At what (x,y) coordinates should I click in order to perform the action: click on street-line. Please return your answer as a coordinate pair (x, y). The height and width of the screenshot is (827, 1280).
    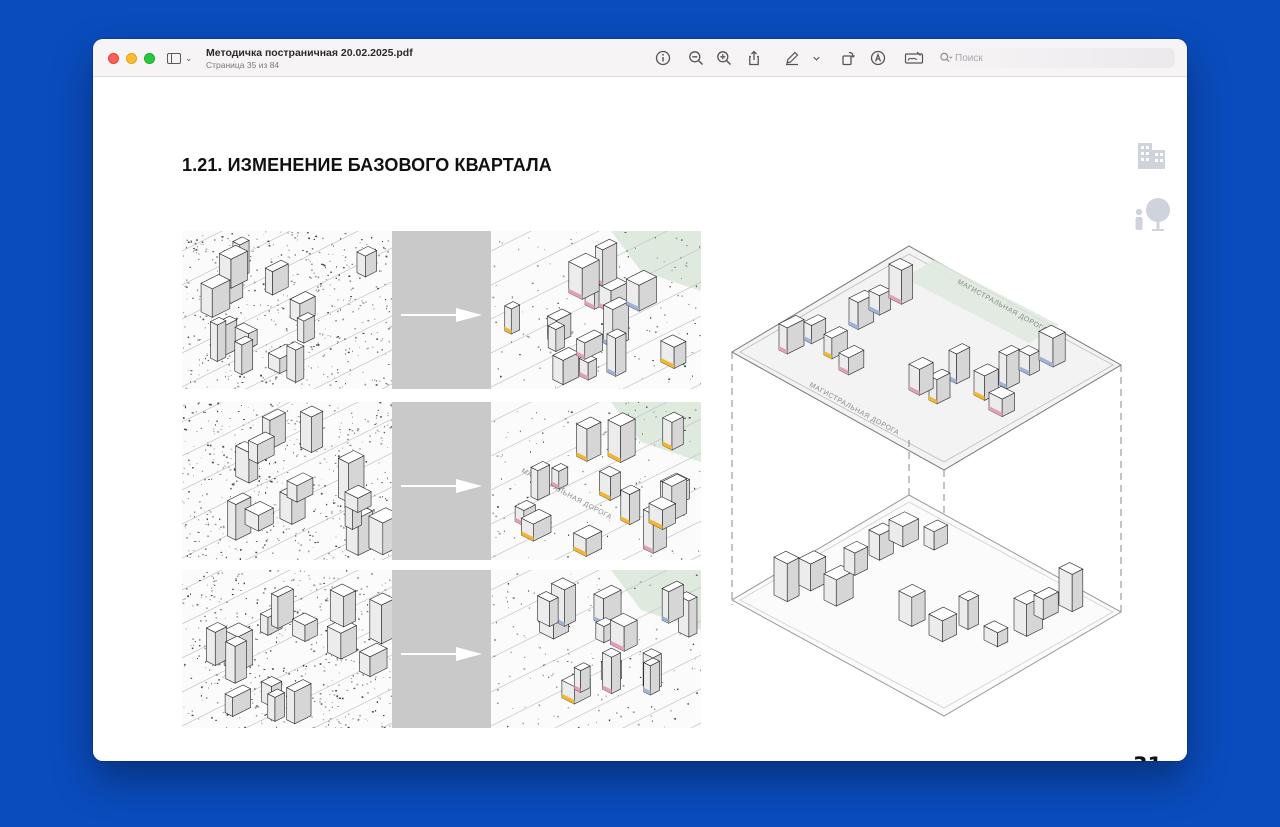
    Looking at the image, I should click on (202, 412).